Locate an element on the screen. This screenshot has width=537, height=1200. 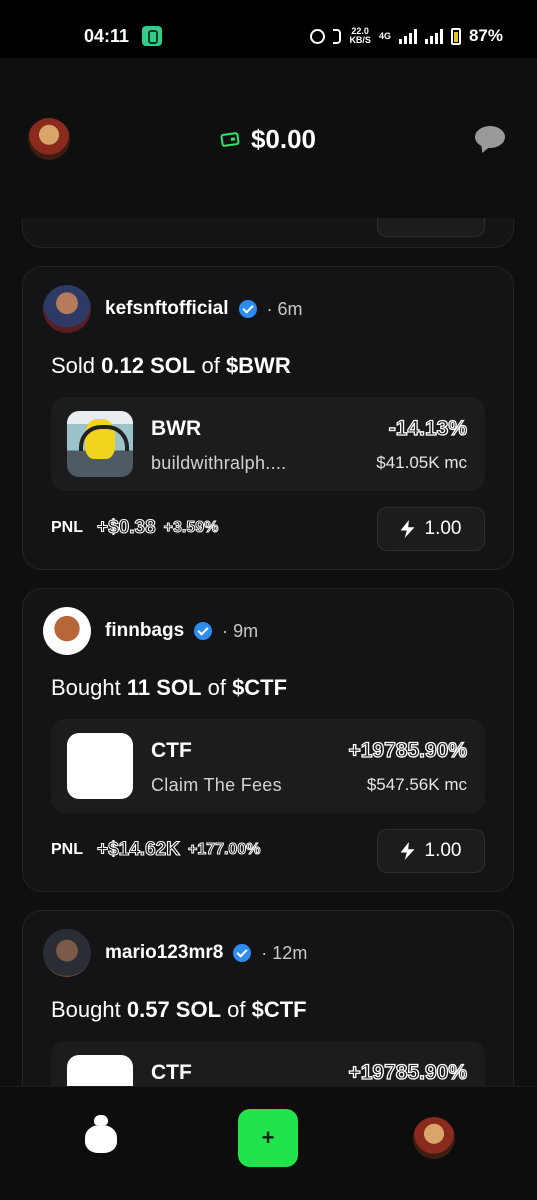
status-indicators: 22.0 KB/S 4G 87% is located at coordinates (406, 36).